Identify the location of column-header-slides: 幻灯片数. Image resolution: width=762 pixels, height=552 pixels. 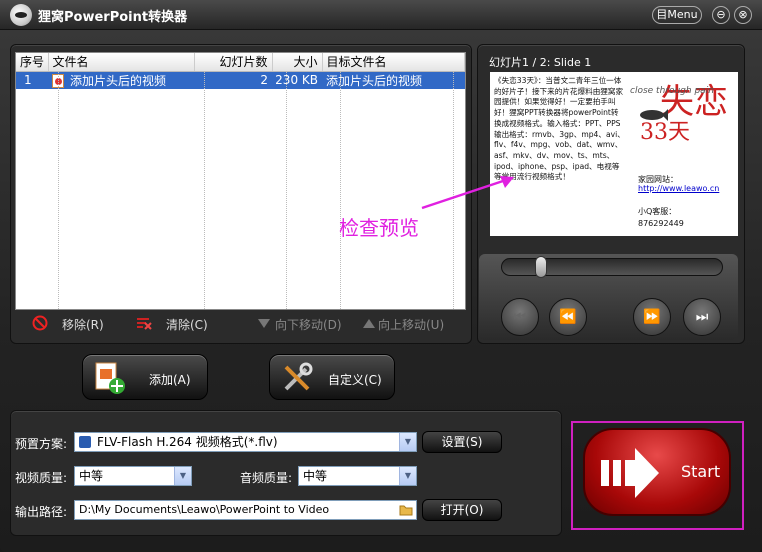
(233, 62).